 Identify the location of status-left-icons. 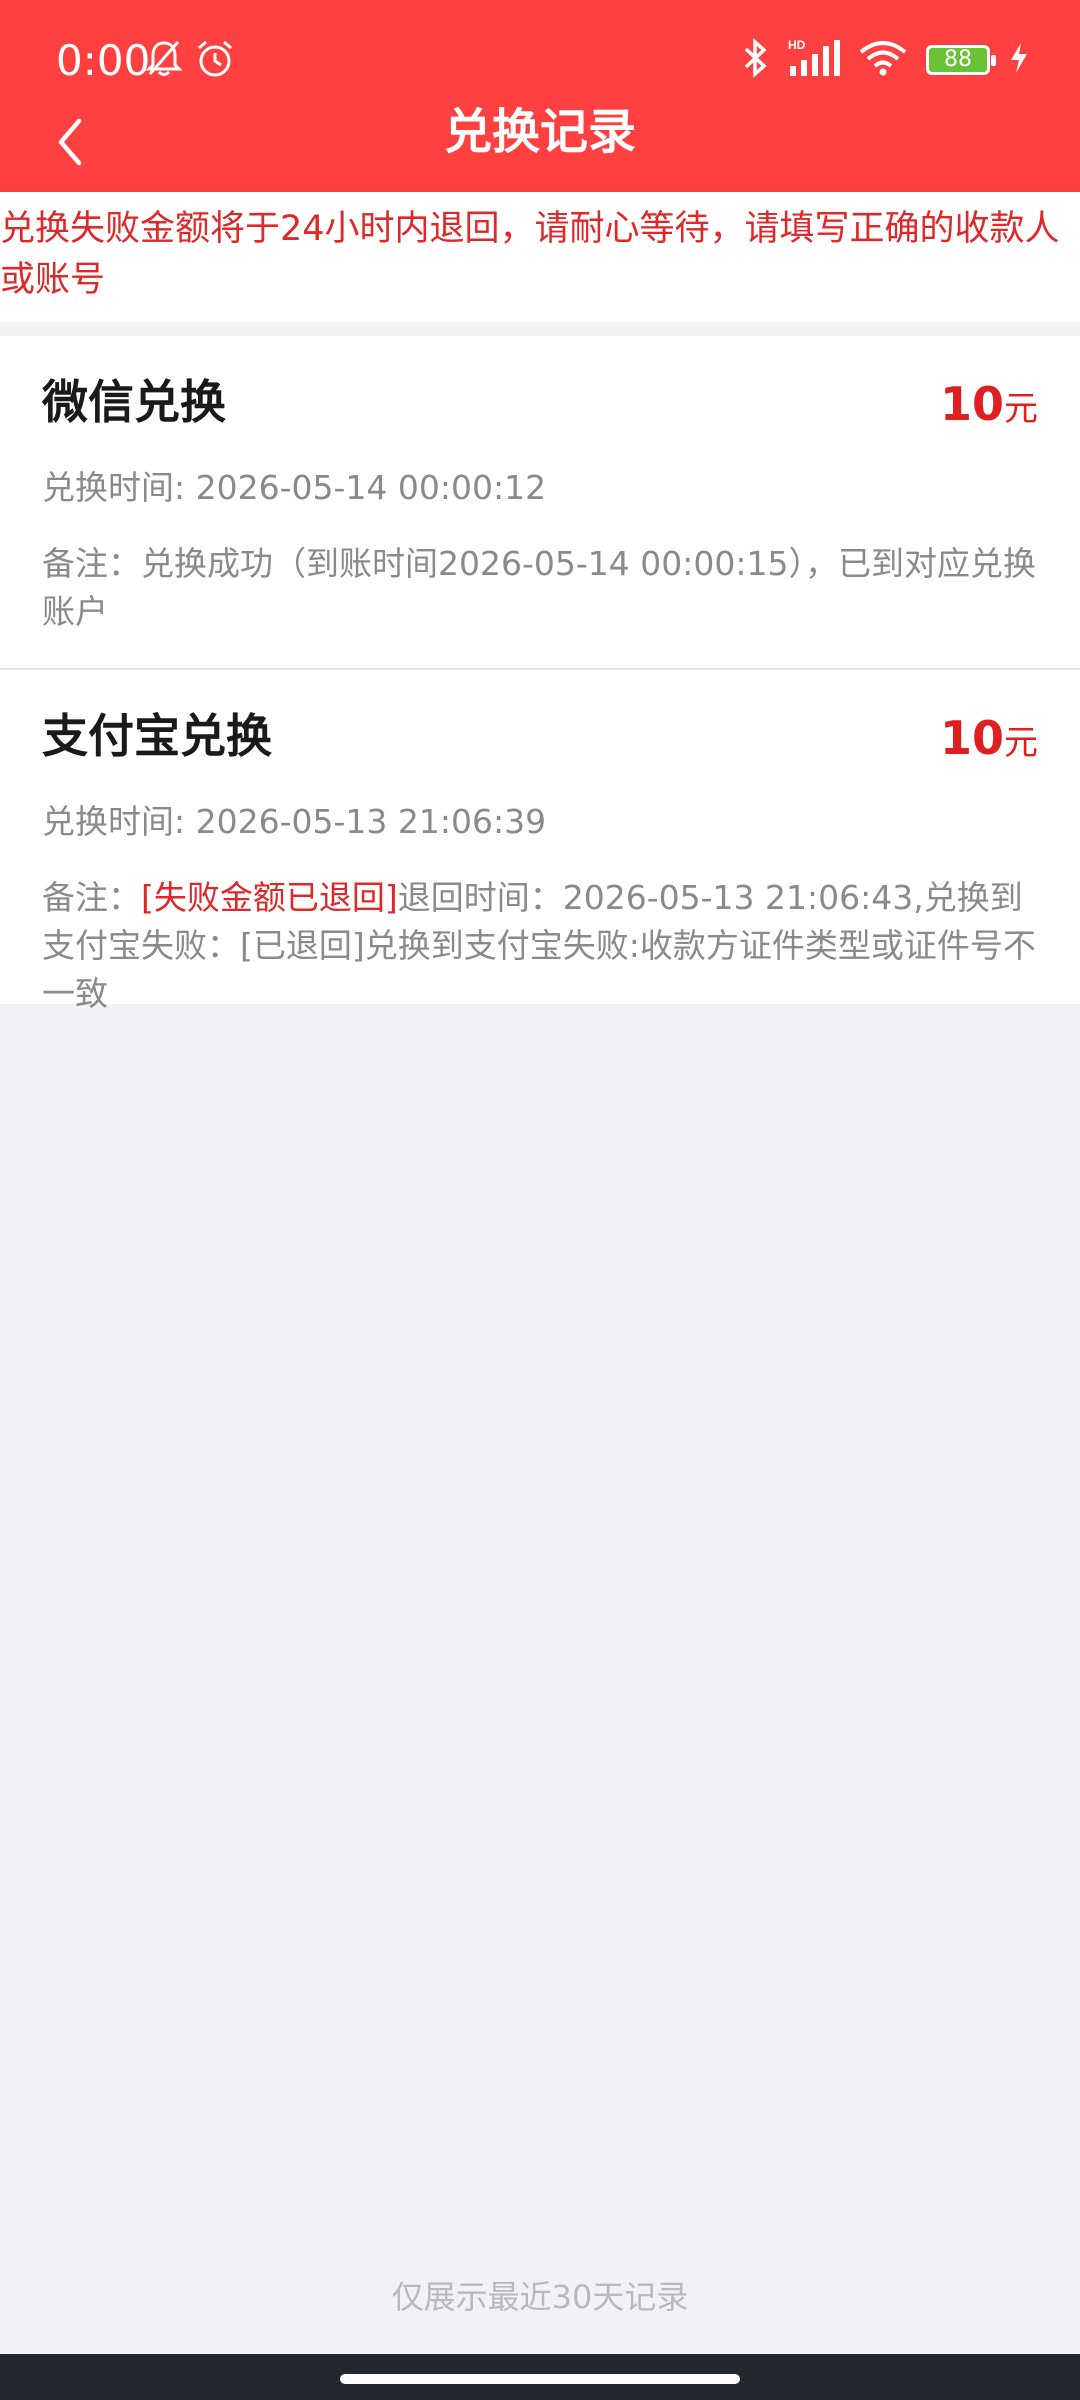
(190, 61).